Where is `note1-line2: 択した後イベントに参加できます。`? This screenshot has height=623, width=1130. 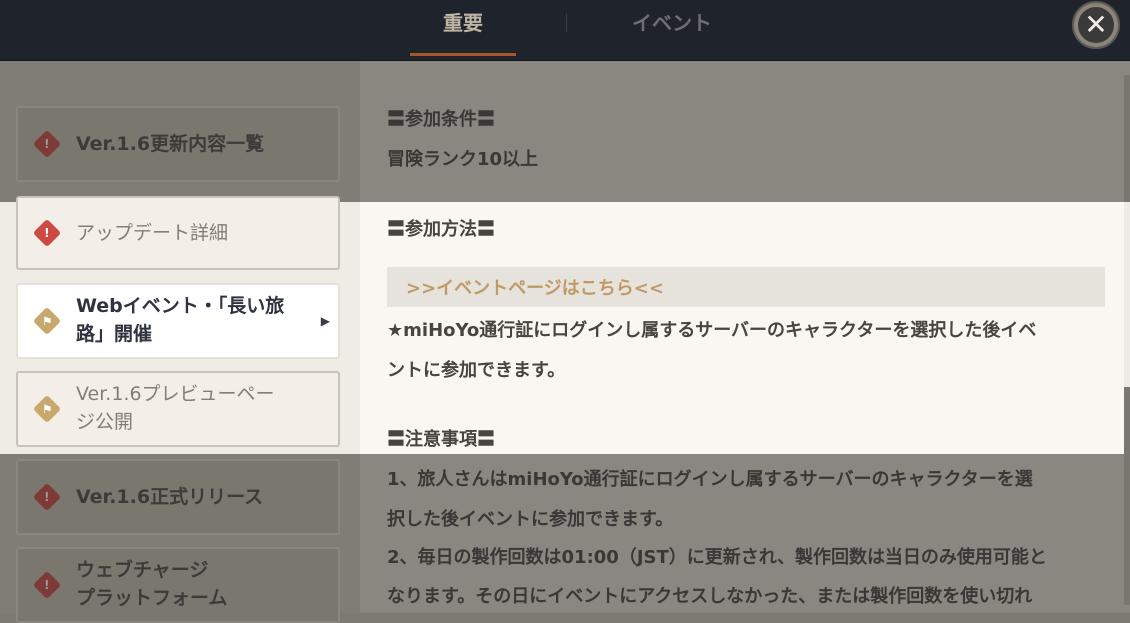 note1-line2: 択した後イベントに参加できます。 is located at coordinates (530, 519).